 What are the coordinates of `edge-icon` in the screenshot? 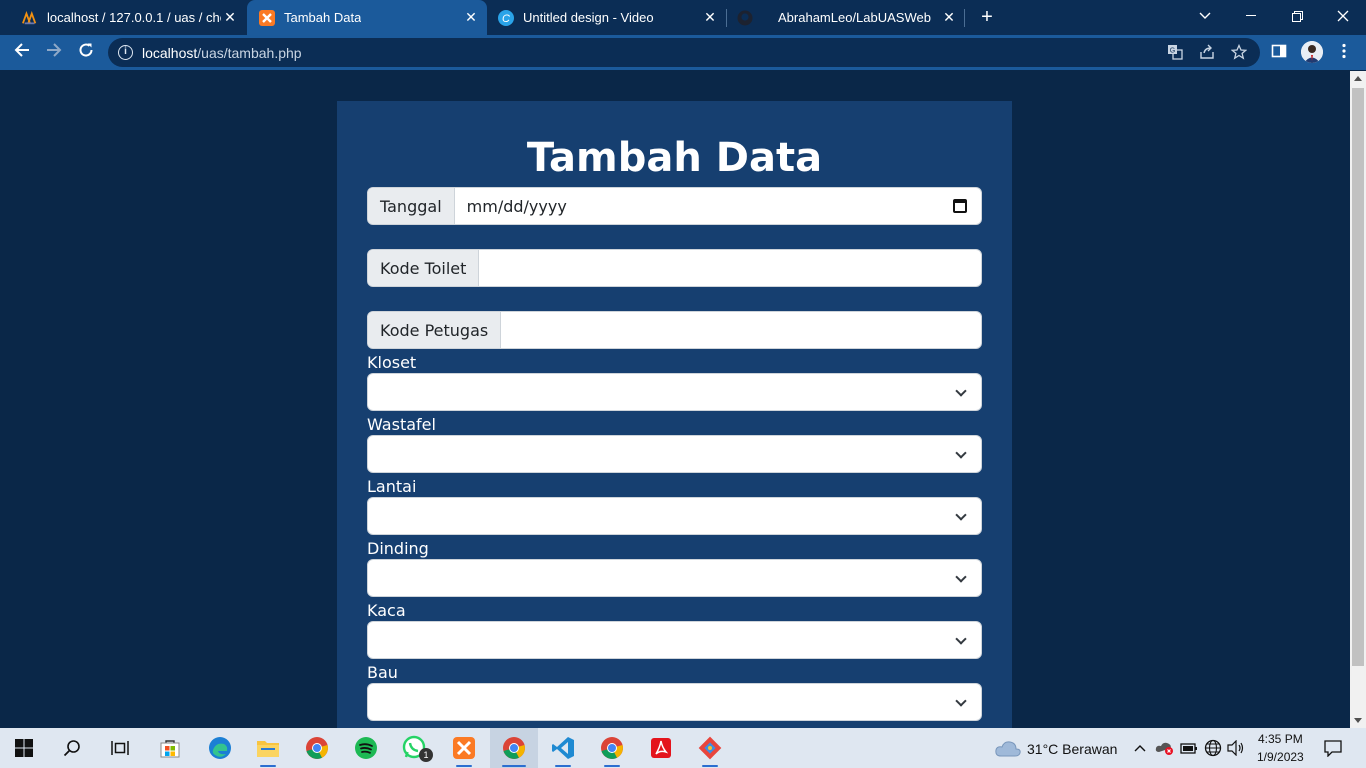 It's located at (220, 748).